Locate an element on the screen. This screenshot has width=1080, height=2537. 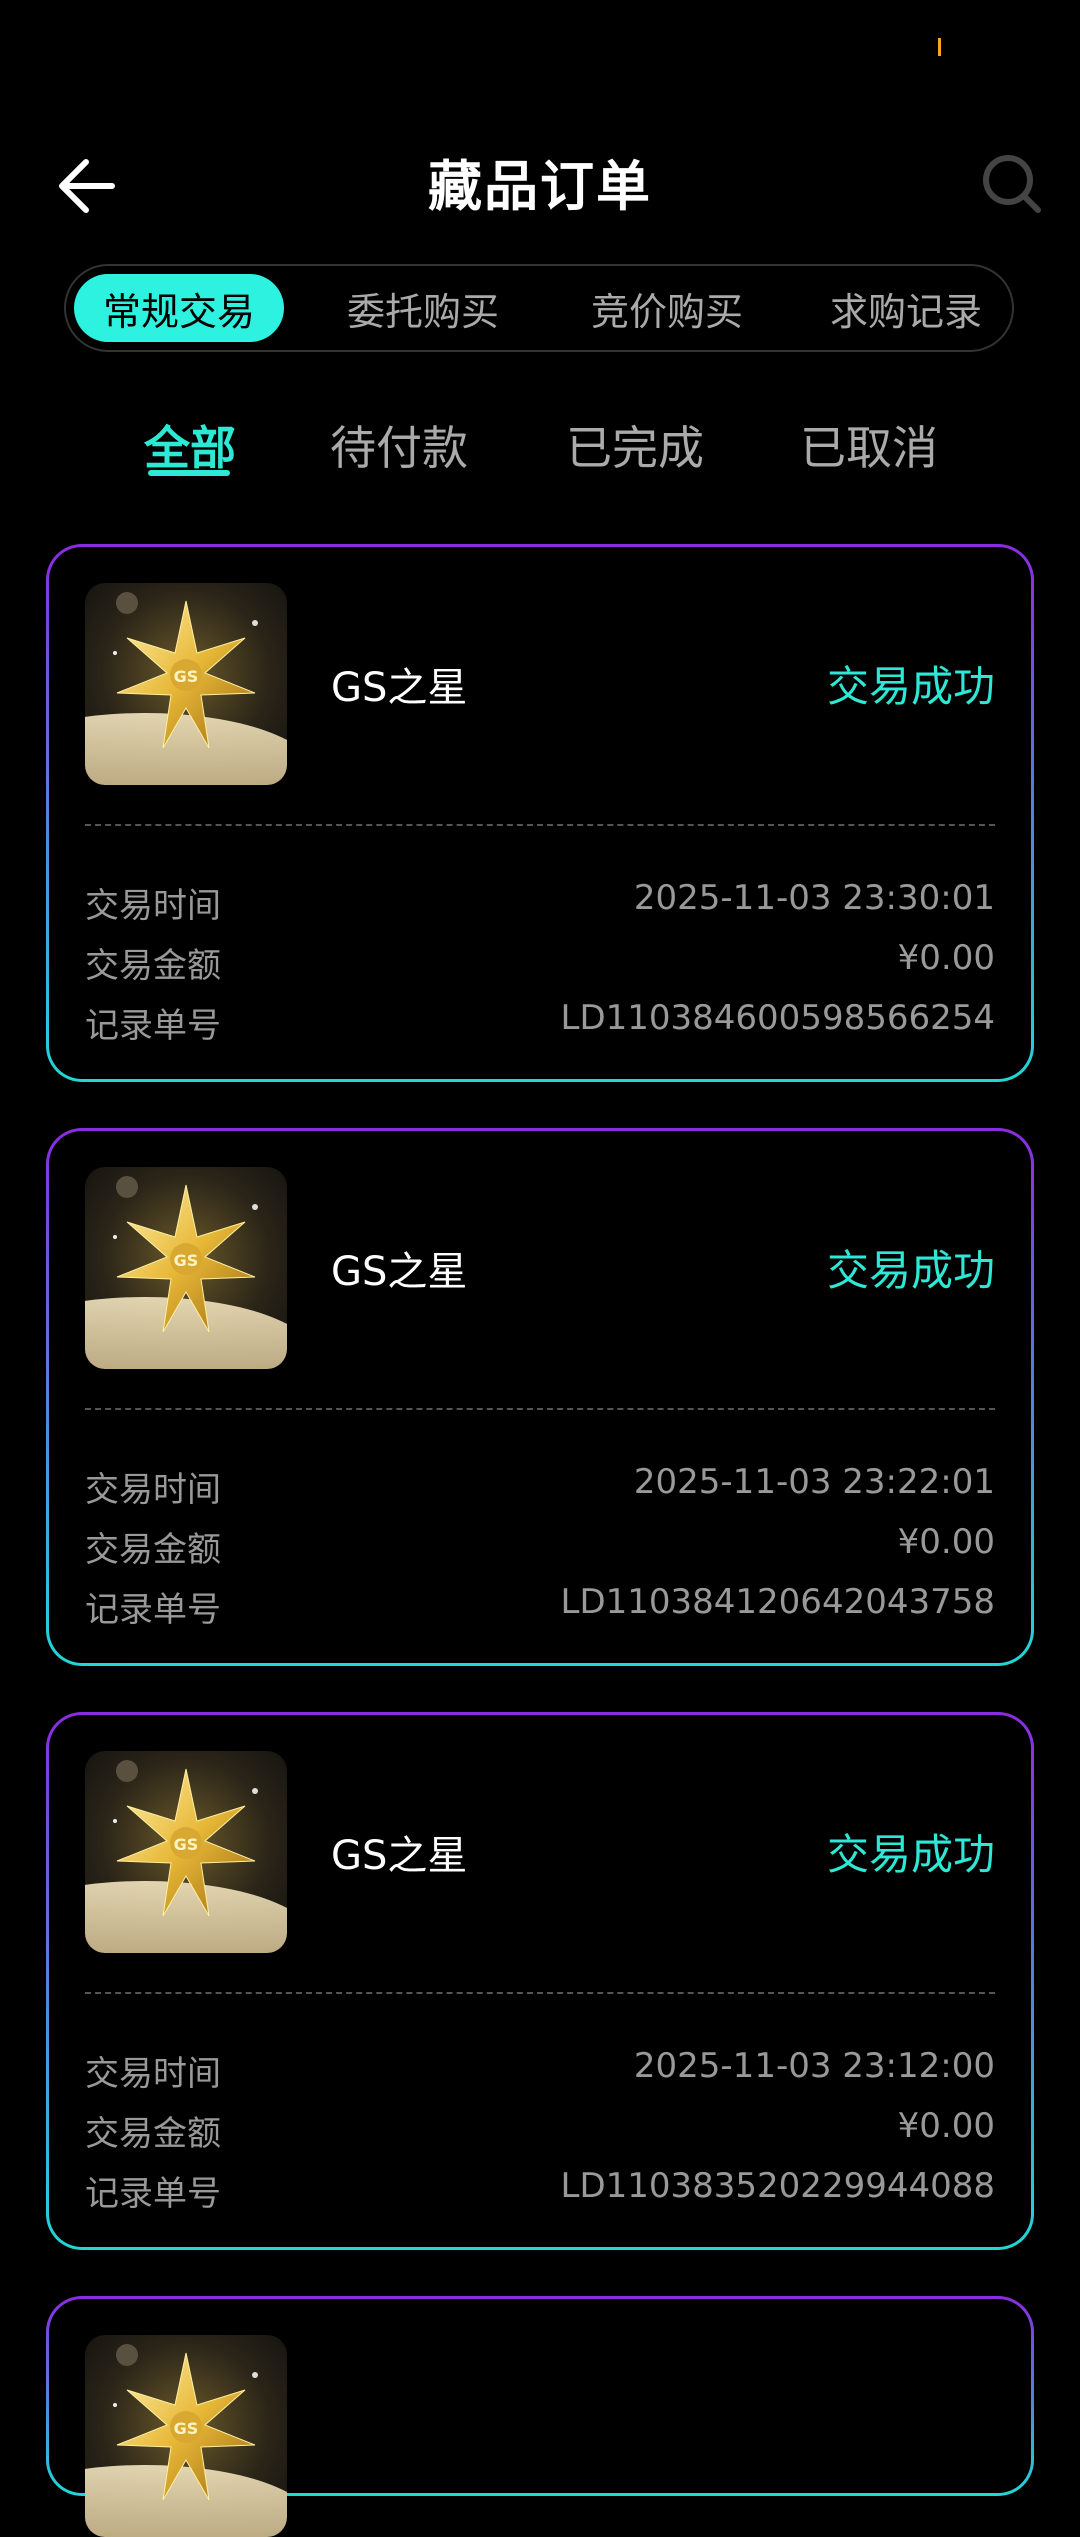
trade-time-value: 2025-11-03 23:22:01 is located at coordinates (814, 1482).